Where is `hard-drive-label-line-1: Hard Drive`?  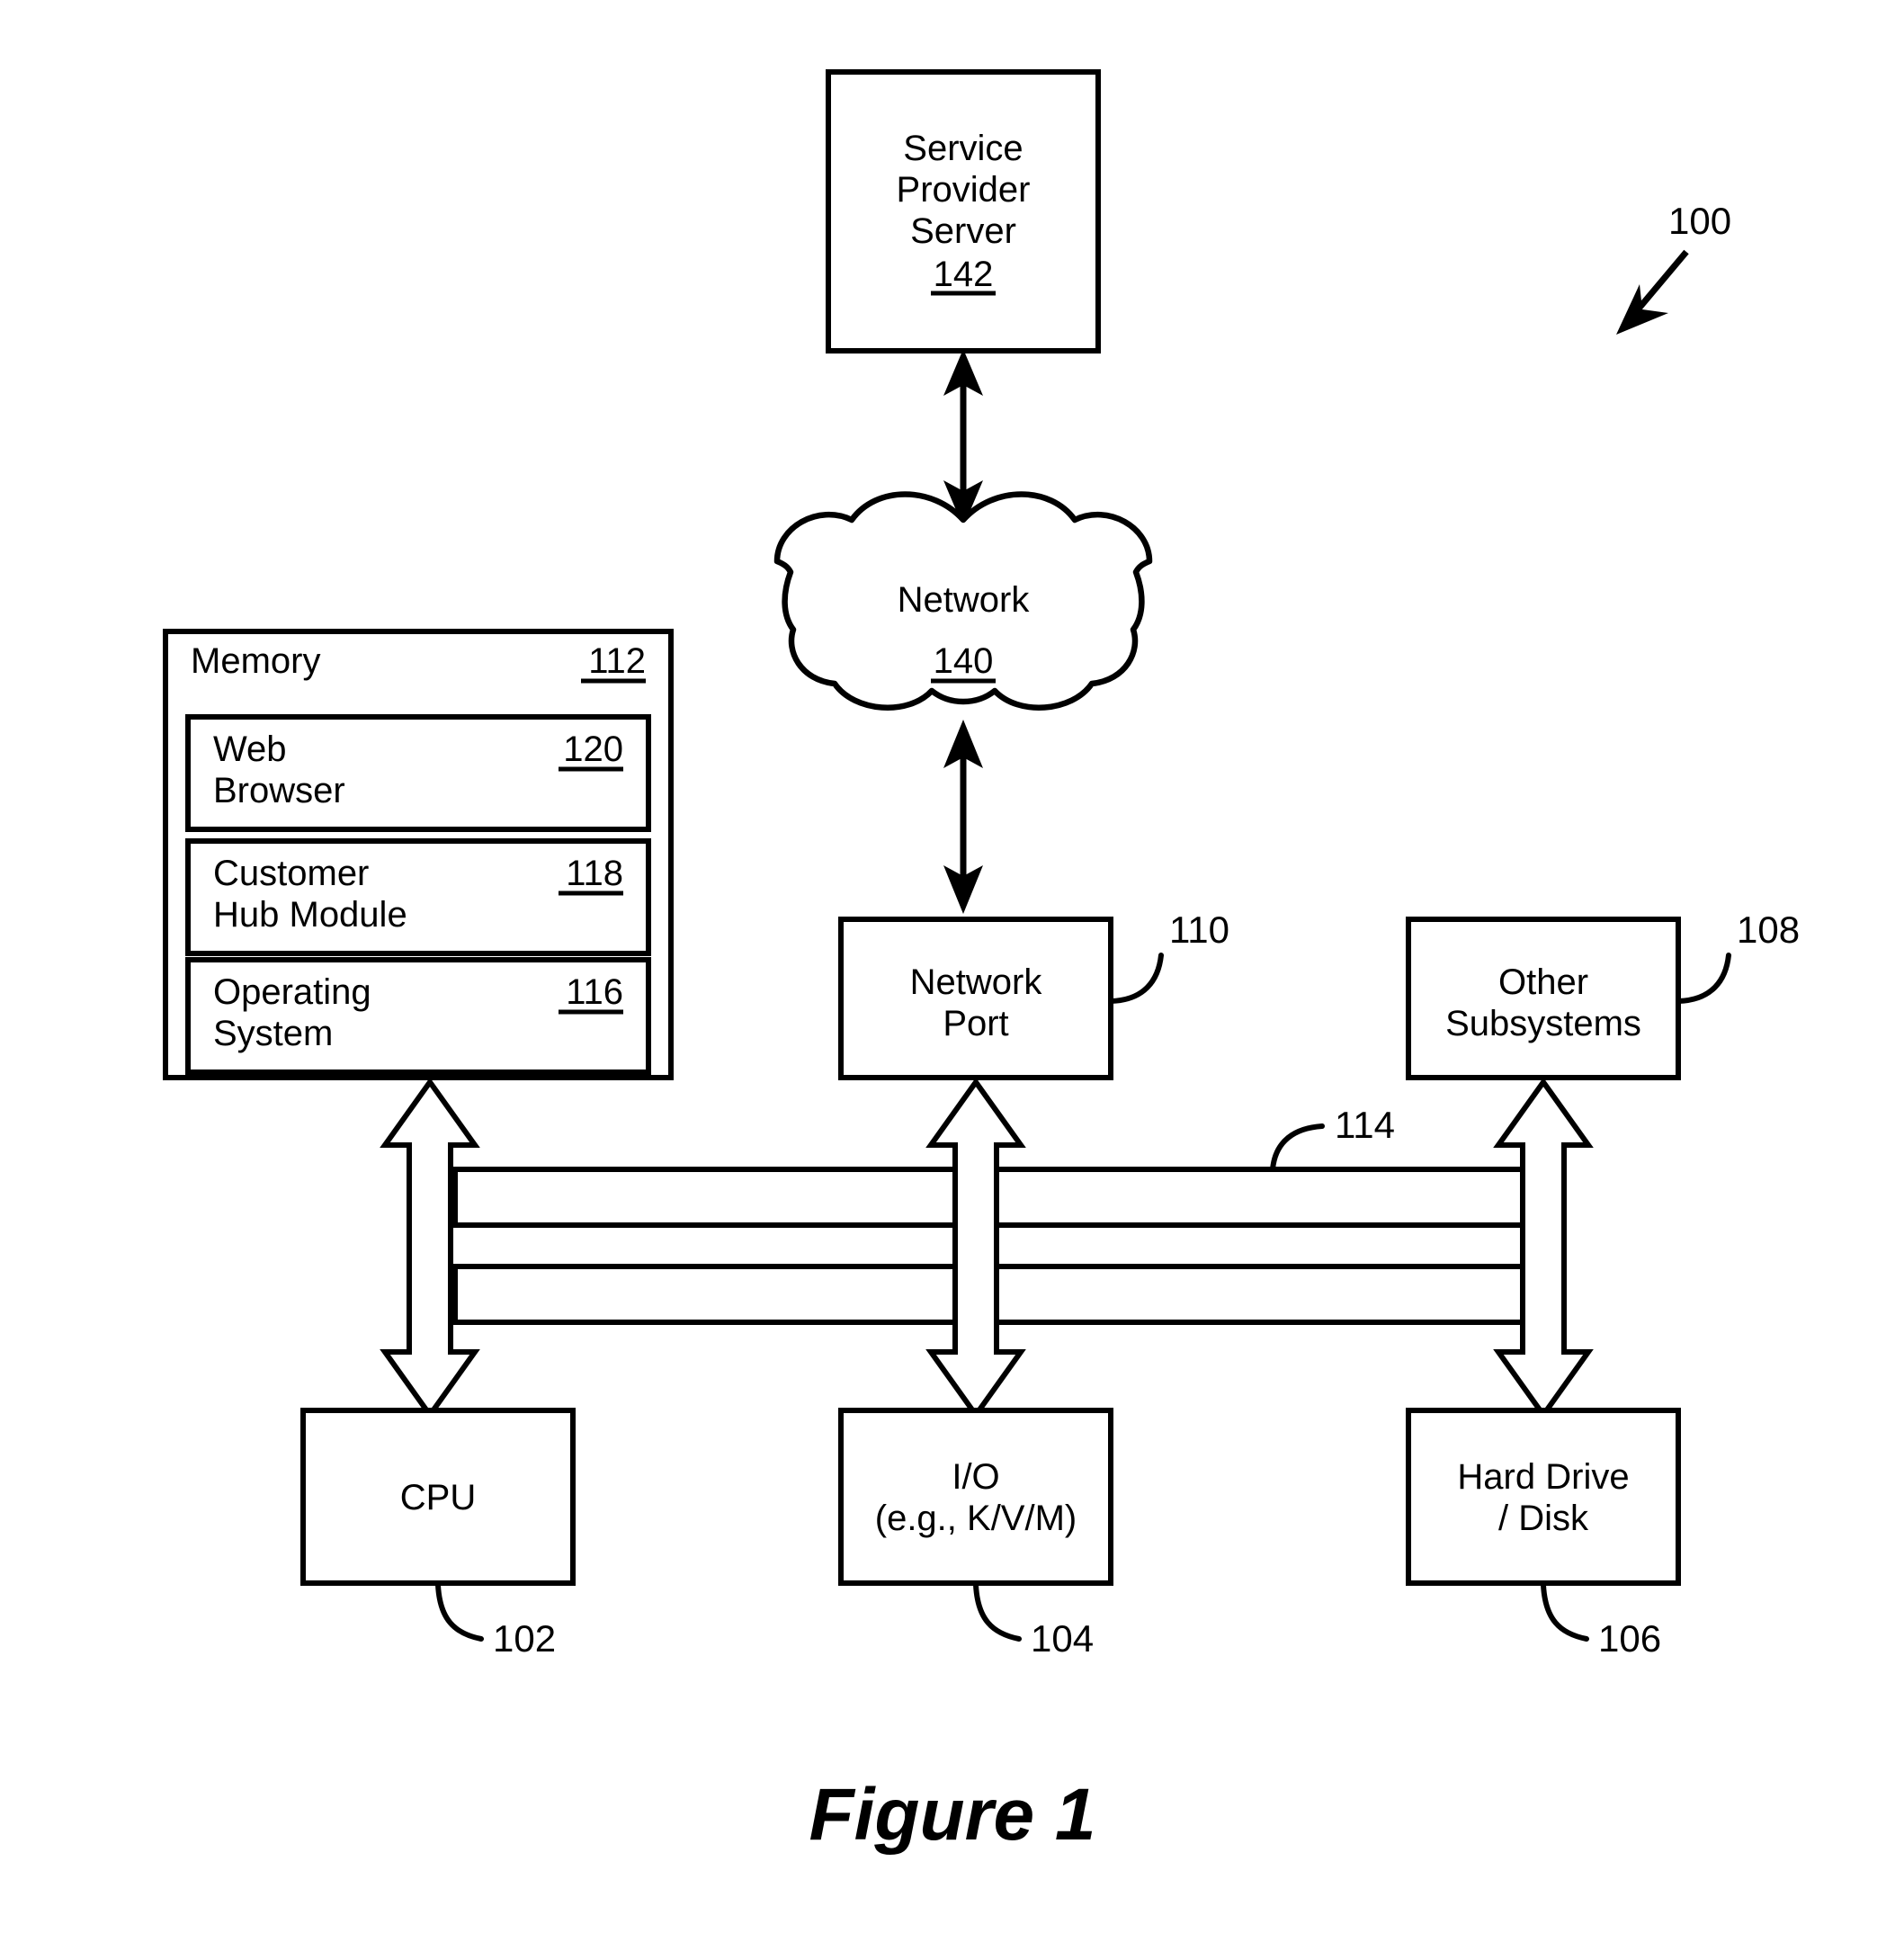 hard-drive-label-line-1: Hard Drive is located at coordinates (1543, 1477).